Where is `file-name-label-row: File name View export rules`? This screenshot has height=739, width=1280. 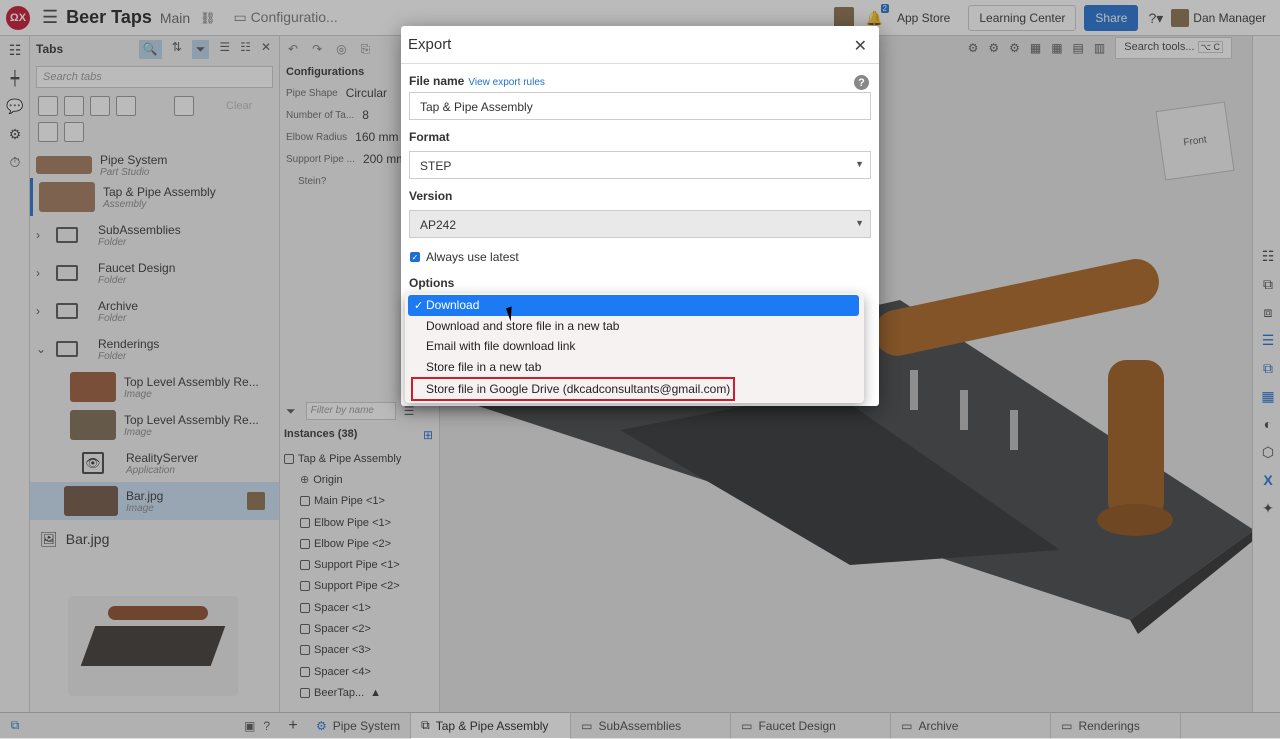 file-name-label-row: File name View export rules is located at coordinates (640, 81).